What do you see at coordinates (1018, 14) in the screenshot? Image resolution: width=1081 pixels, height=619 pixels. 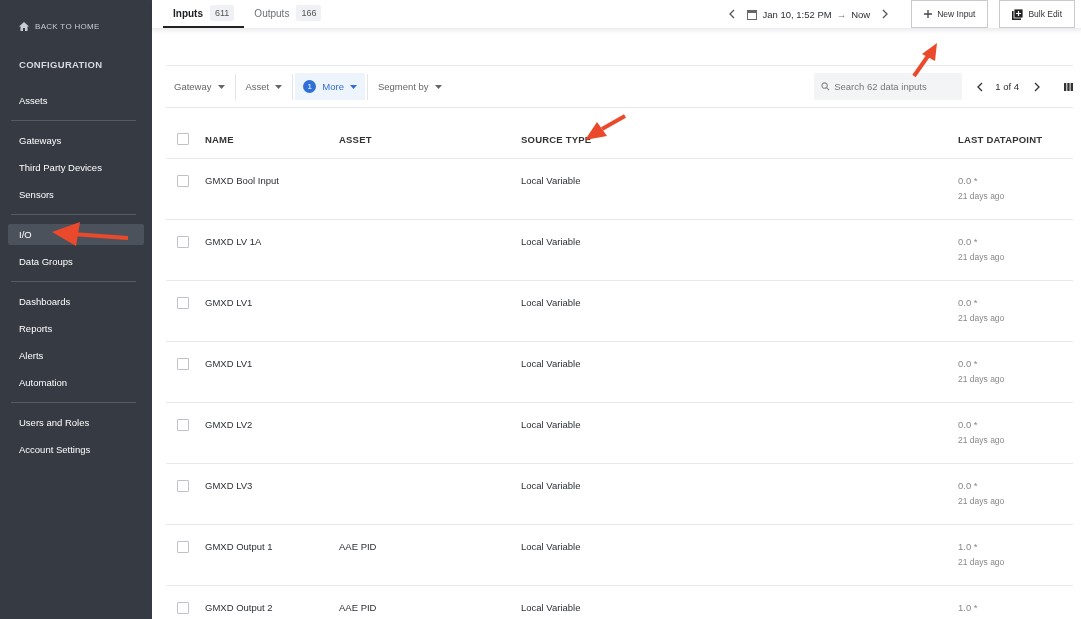 I see `stacked-squares-icon` at bounding box center [1018, 14].